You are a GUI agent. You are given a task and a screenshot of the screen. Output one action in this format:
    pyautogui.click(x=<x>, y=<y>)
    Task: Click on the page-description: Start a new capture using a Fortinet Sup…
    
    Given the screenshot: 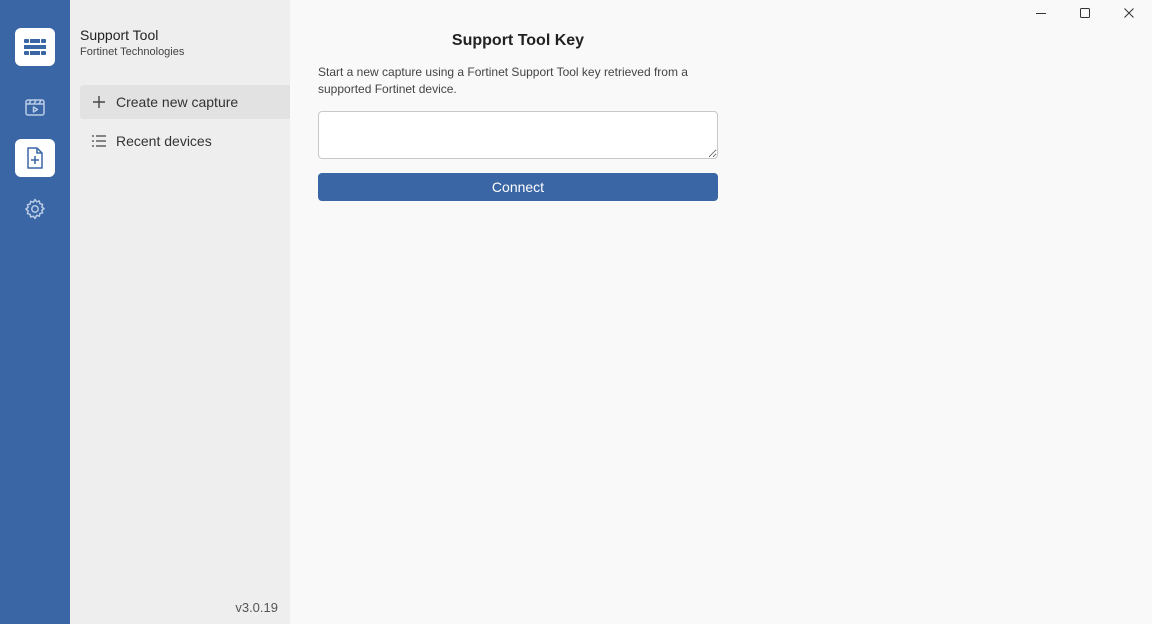 What is the action you would take?
    pyautogui.click(x=503, y=80)
    